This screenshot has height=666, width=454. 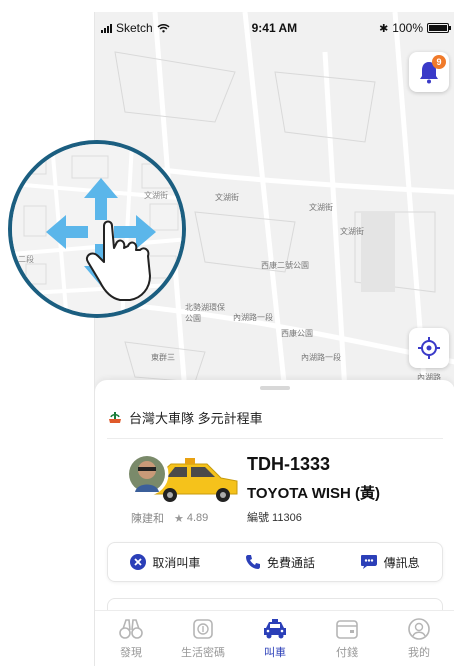 I want to click on free-call-button: 免費通話, so click(x=280, y=562).